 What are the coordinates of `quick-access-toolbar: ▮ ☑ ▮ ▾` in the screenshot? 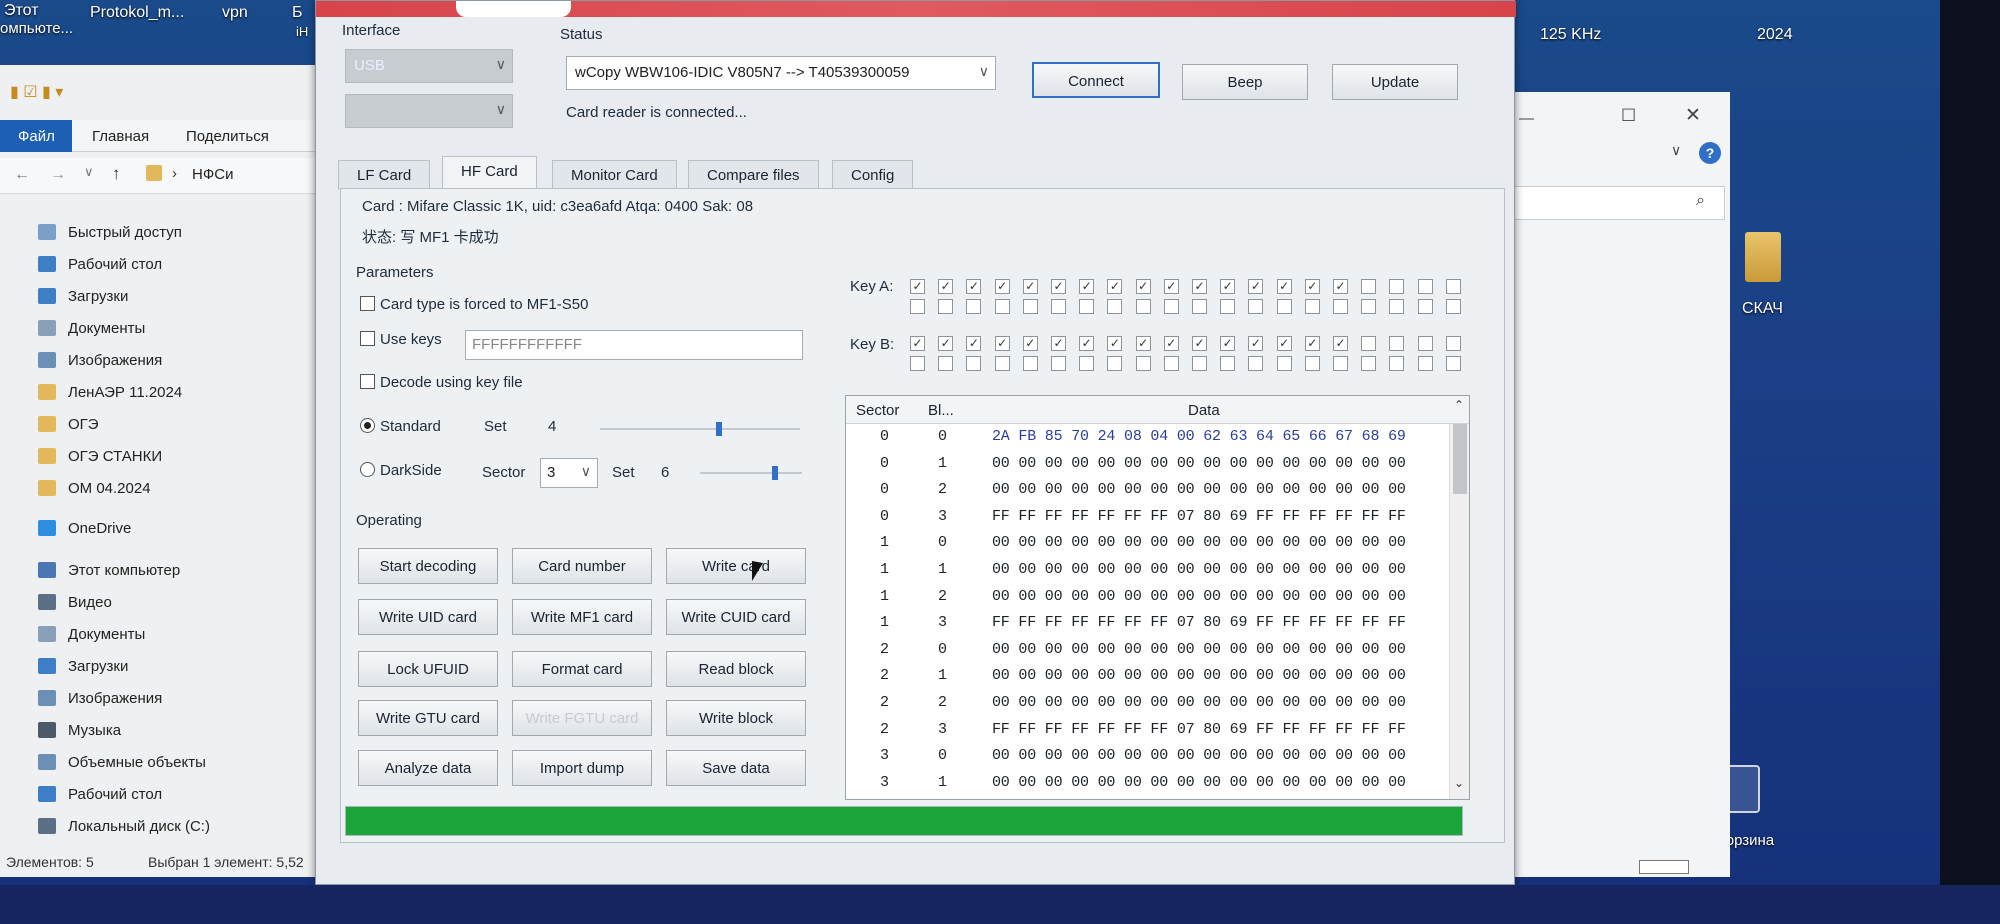 It's located at (65, 96).